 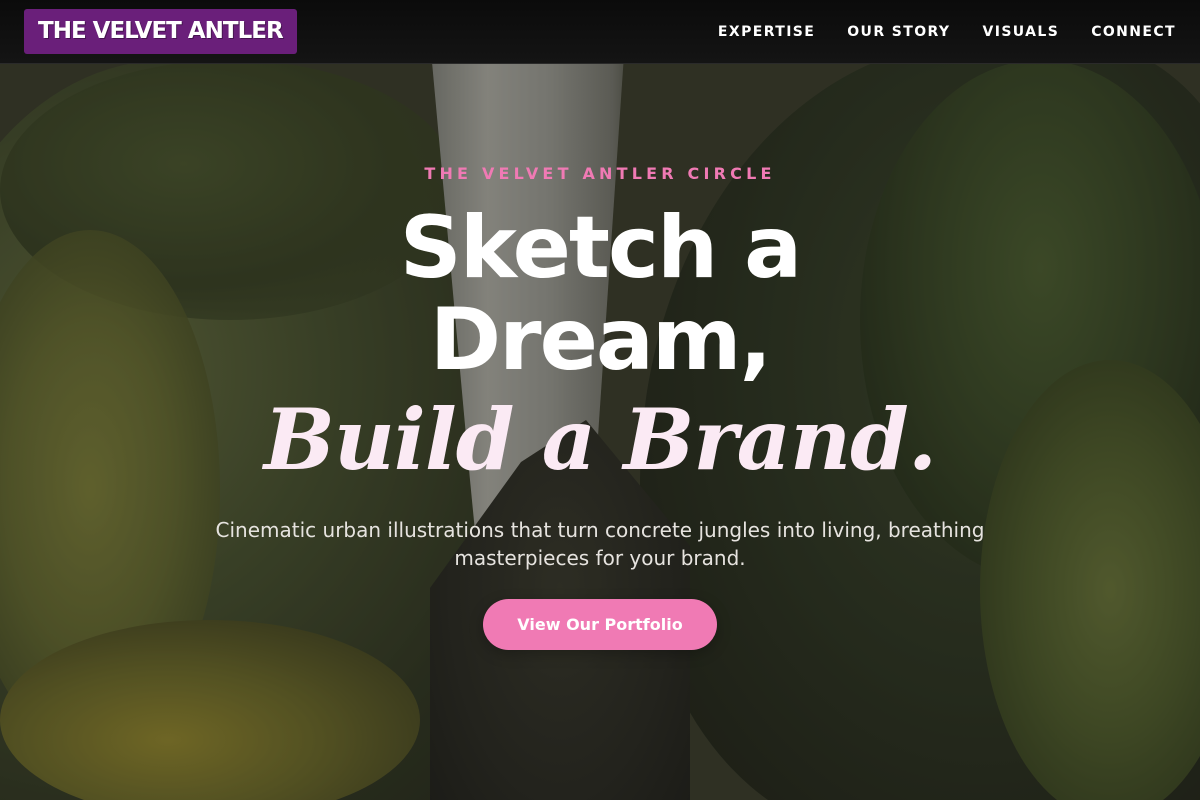 What do you see at coordinates (1020, 32) in the screenshot?
I see `nav-link-visuals: VISUALS` at bounding box center [1020, 32].